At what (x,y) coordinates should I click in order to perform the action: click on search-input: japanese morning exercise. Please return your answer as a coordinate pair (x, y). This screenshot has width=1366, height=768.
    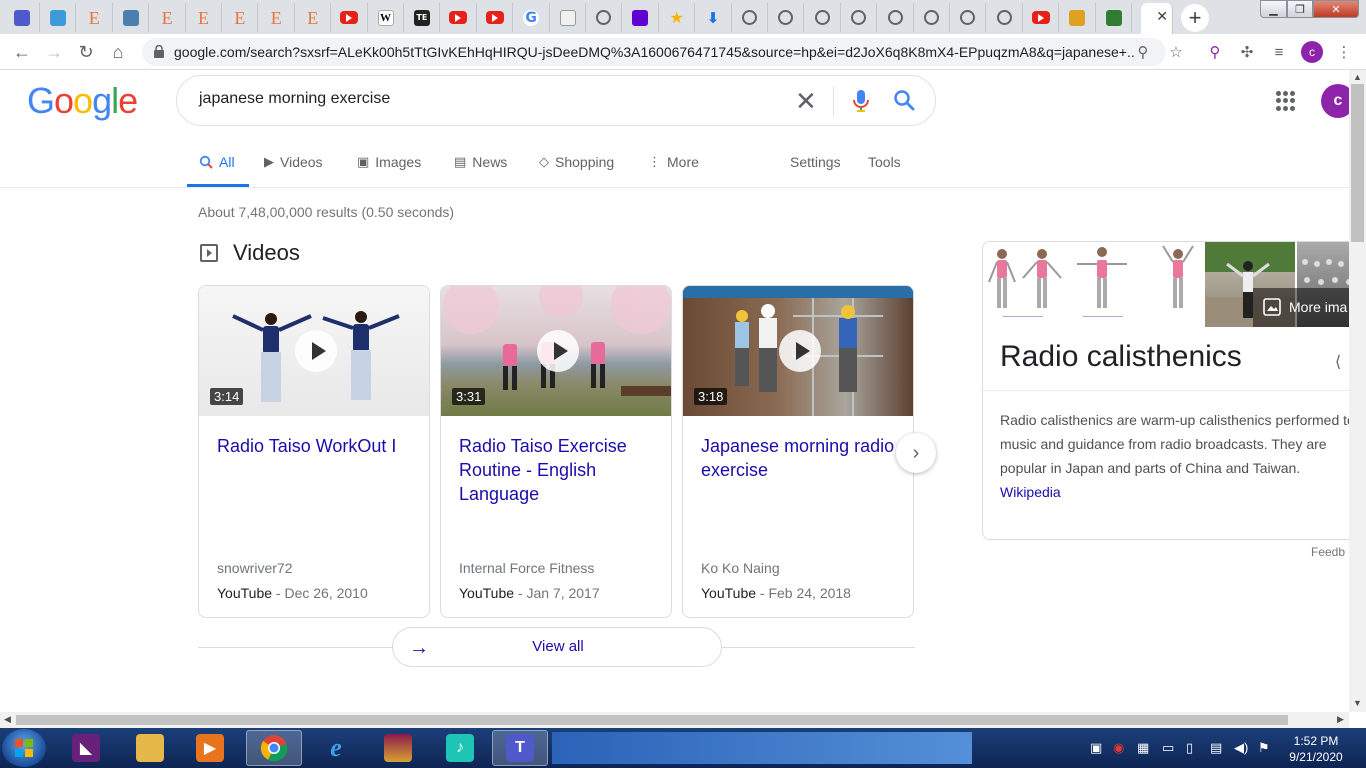
    Looking at the image, I should click on (294, 99).